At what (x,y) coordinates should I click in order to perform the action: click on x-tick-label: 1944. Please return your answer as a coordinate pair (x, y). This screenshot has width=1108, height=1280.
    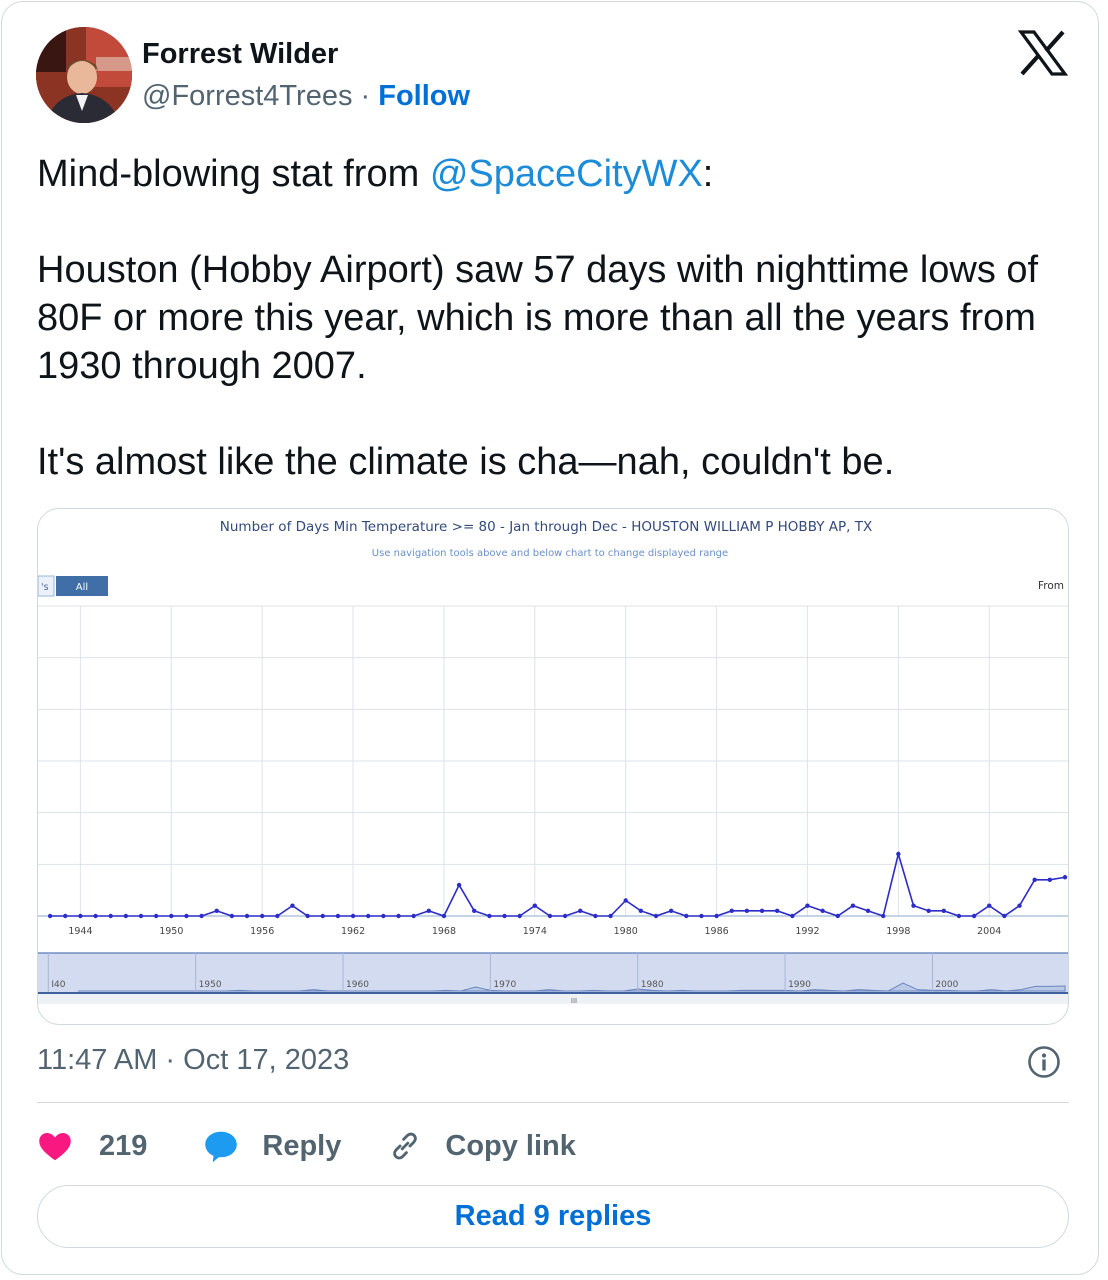
    Looking at the image, I should click on (80, 931).